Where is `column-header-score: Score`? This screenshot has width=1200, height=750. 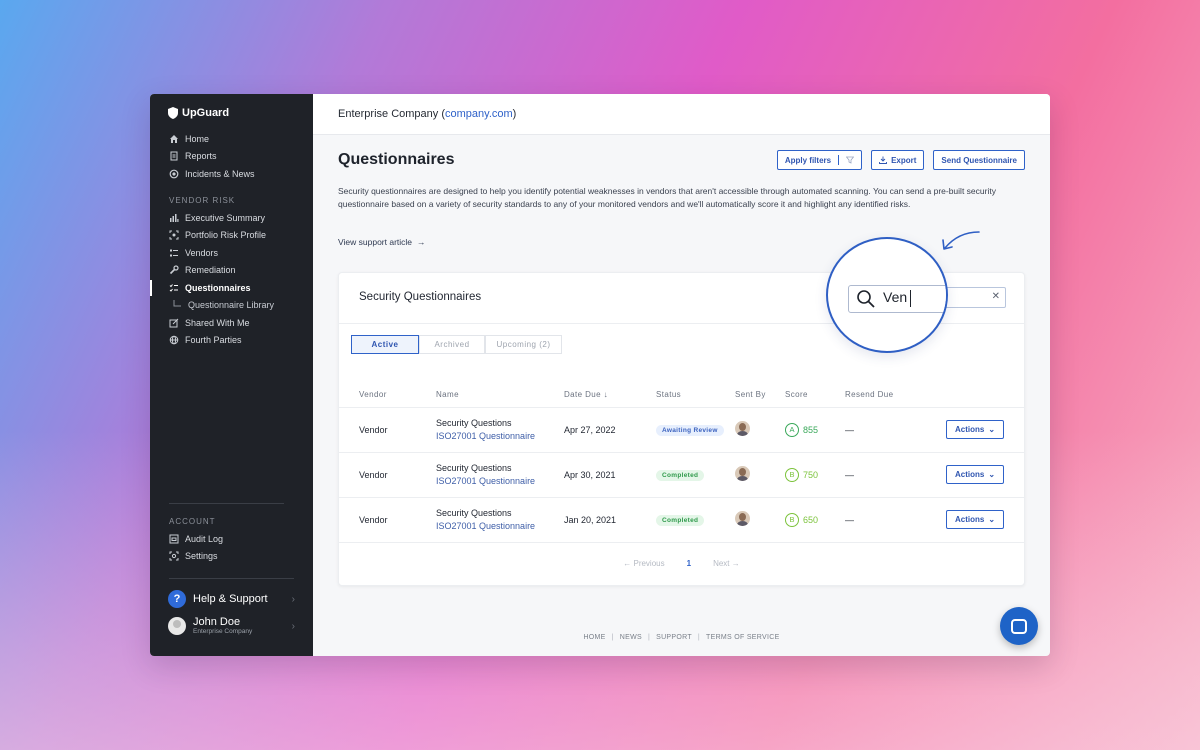
column-header-score: Score is located at coordinates (815, 395).